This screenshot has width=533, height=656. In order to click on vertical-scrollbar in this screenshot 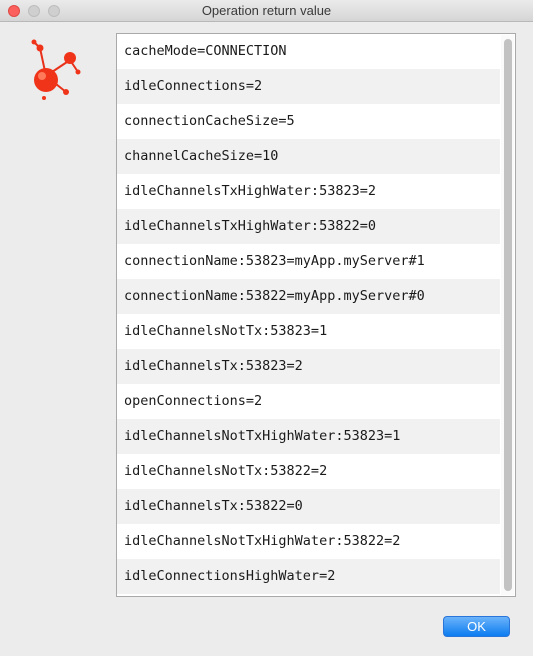, I will do `click(507, 315)`.